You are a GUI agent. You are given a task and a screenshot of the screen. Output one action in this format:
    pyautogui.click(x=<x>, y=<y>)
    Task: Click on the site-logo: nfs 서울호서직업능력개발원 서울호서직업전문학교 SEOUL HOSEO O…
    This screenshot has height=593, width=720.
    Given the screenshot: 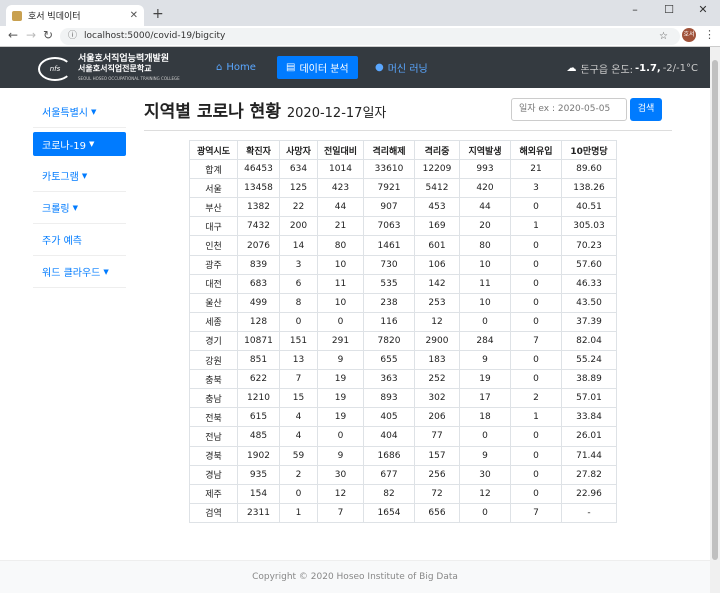 What is the action you would take?
    pyautogui.click(x=109, y=69)
    